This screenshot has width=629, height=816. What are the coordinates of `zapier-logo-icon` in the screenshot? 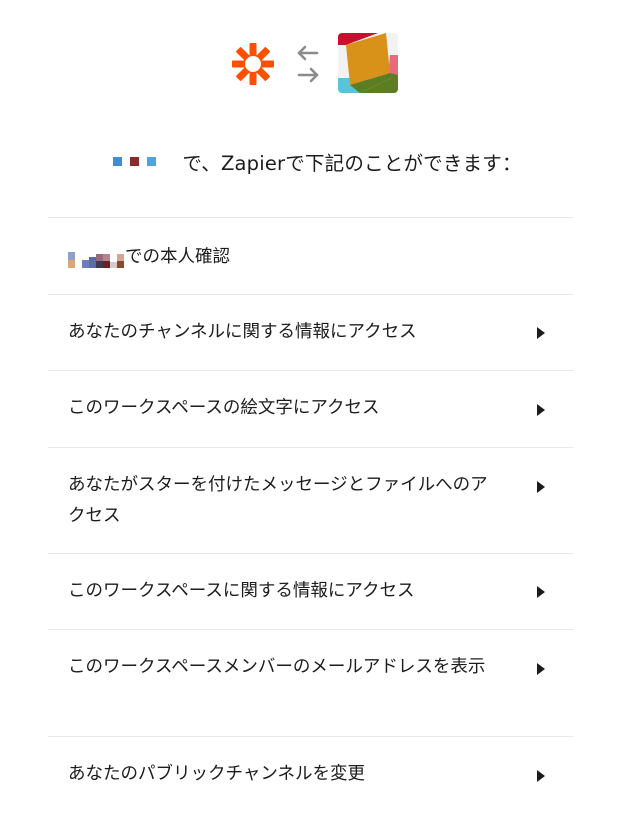 It's located at (253, 64).